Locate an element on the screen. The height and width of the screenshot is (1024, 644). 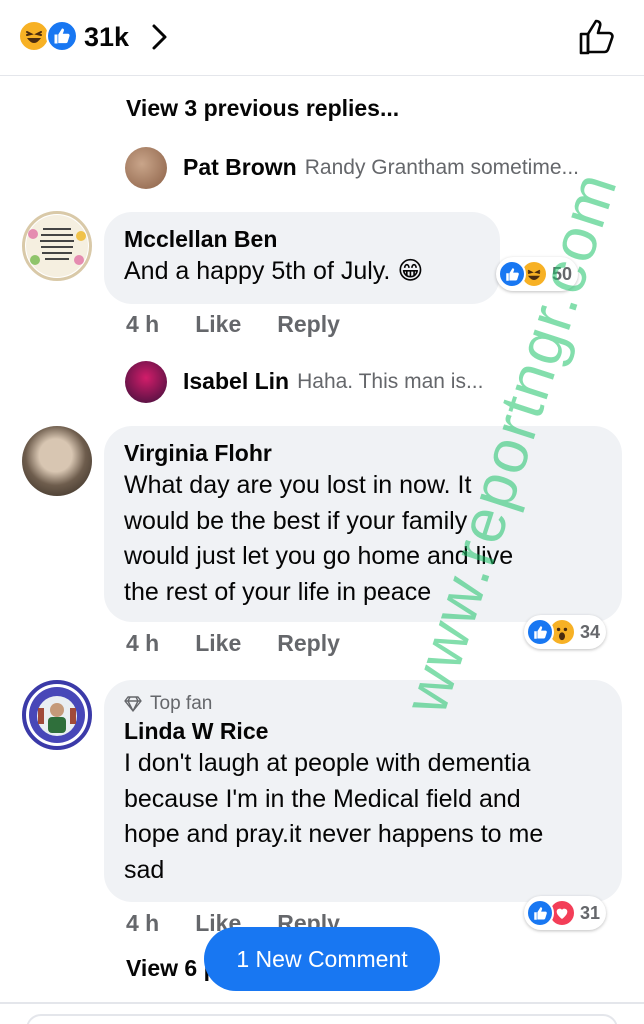
comment-composer is located at coordinates (322, 1019).